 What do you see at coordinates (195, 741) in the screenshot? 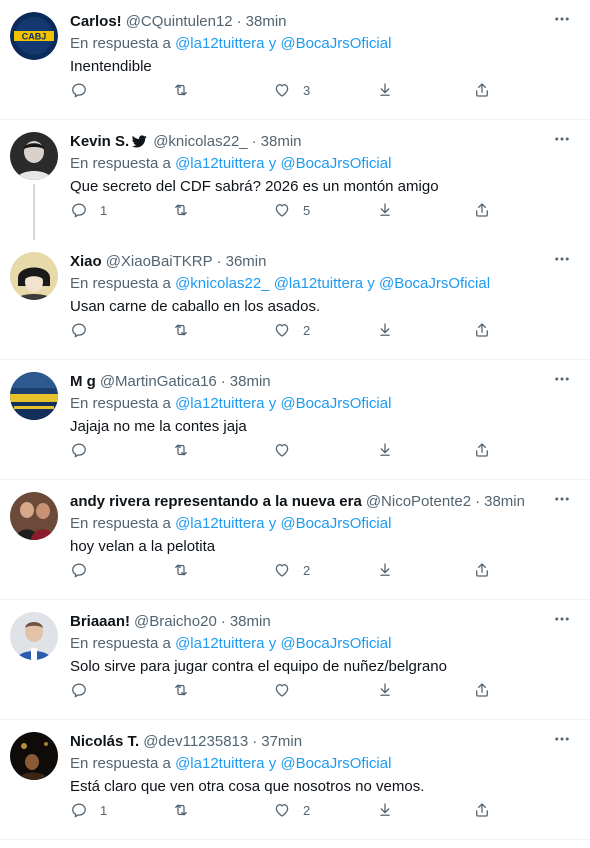
I see `user-handle: @dev11235813` at bounding box center [195, 741].